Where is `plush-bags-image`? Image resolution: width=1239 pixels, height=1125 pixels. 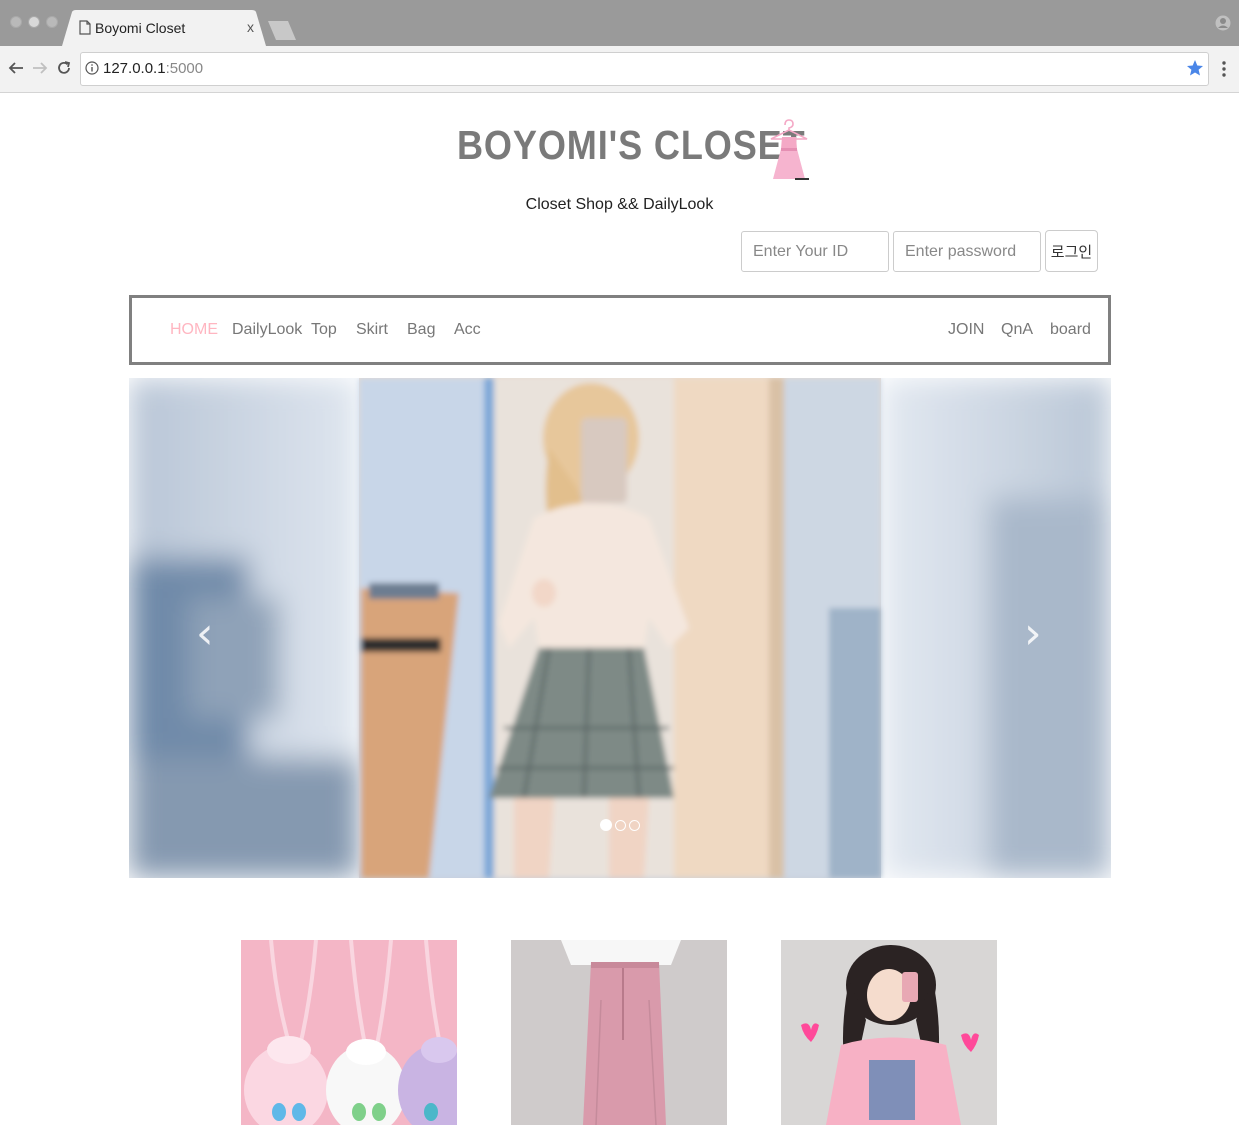
plush-bags-image is located at coordinates (349, 1032).